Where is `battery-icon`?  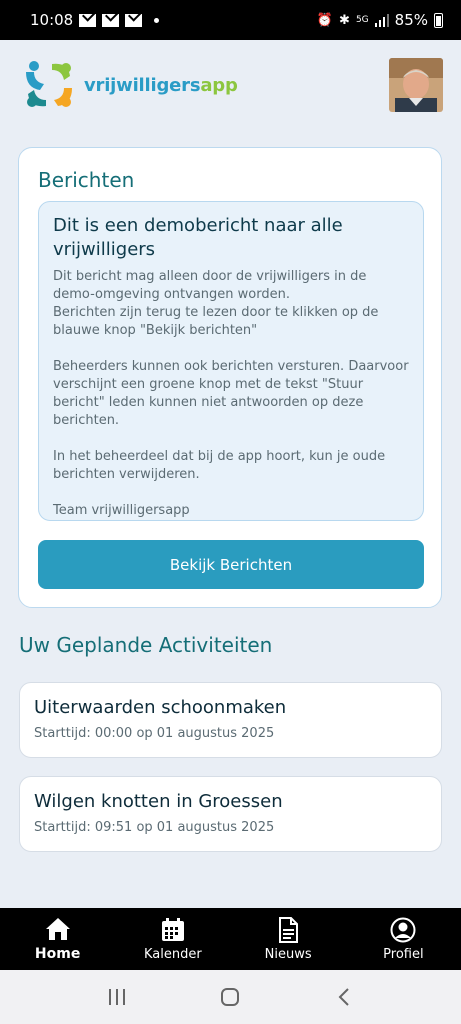 battery-icon is located at coordinates (438, 20).